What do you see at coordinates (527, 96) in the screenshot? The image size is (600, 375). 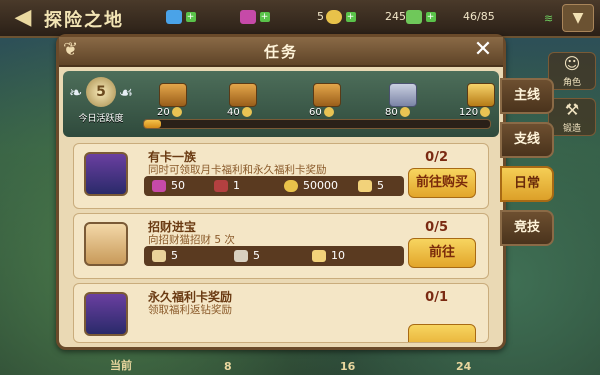 I see `tab-main: 主线` at bounding box center [527, 96].